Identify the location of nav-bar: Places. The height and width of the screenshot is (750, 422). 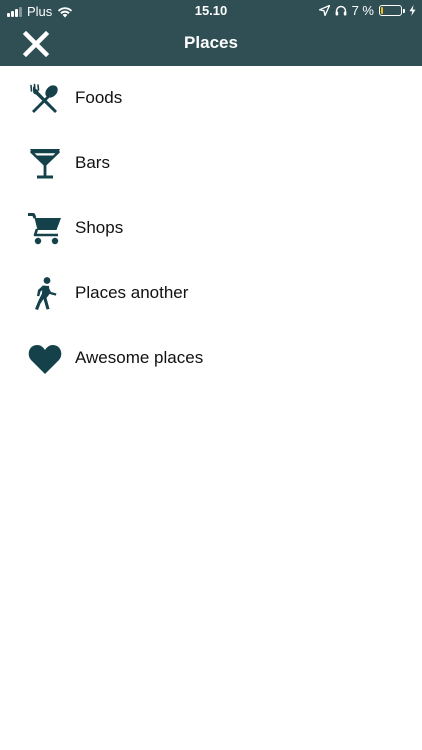
(211, 44).